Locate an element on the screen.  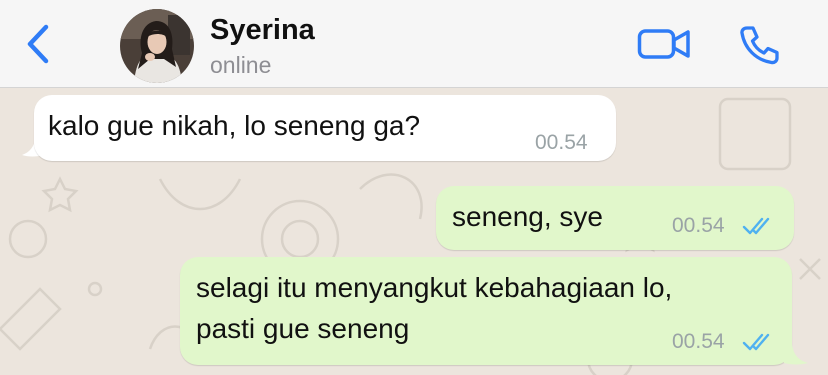
phone-icon is located at coordinates (759, 45).